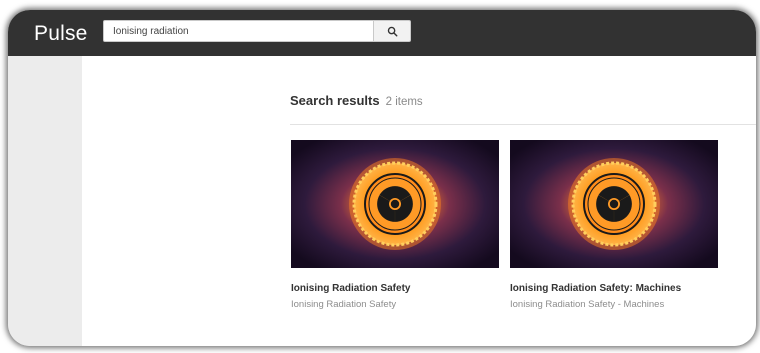 Image resolution: width=760 pixels, height=353 pixels. I want to click on search-input, so click(238, 31).